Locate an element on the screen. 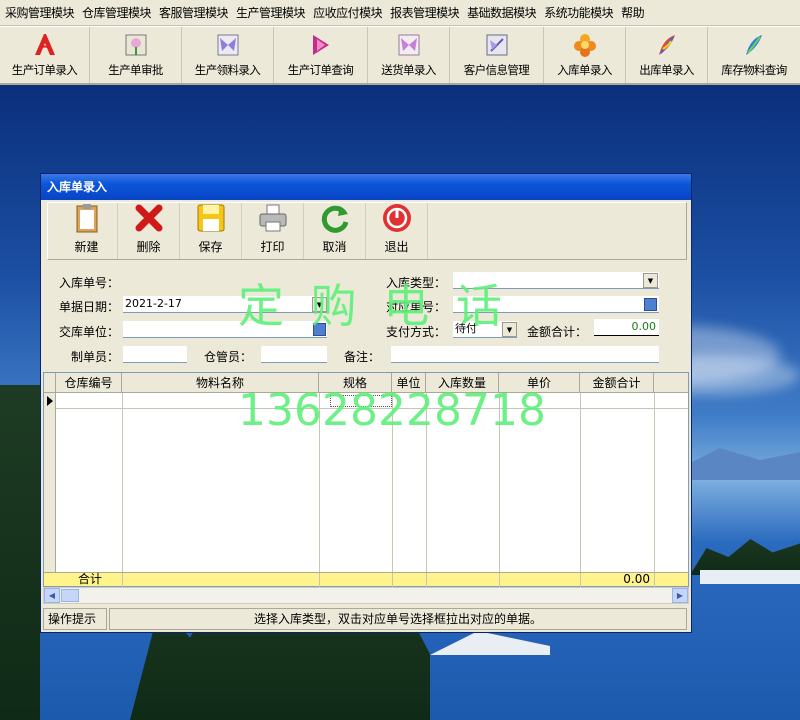 The width and height of the screenshot is (800, 720). butterfly-pink-icon is located at coordinates (409, 45).